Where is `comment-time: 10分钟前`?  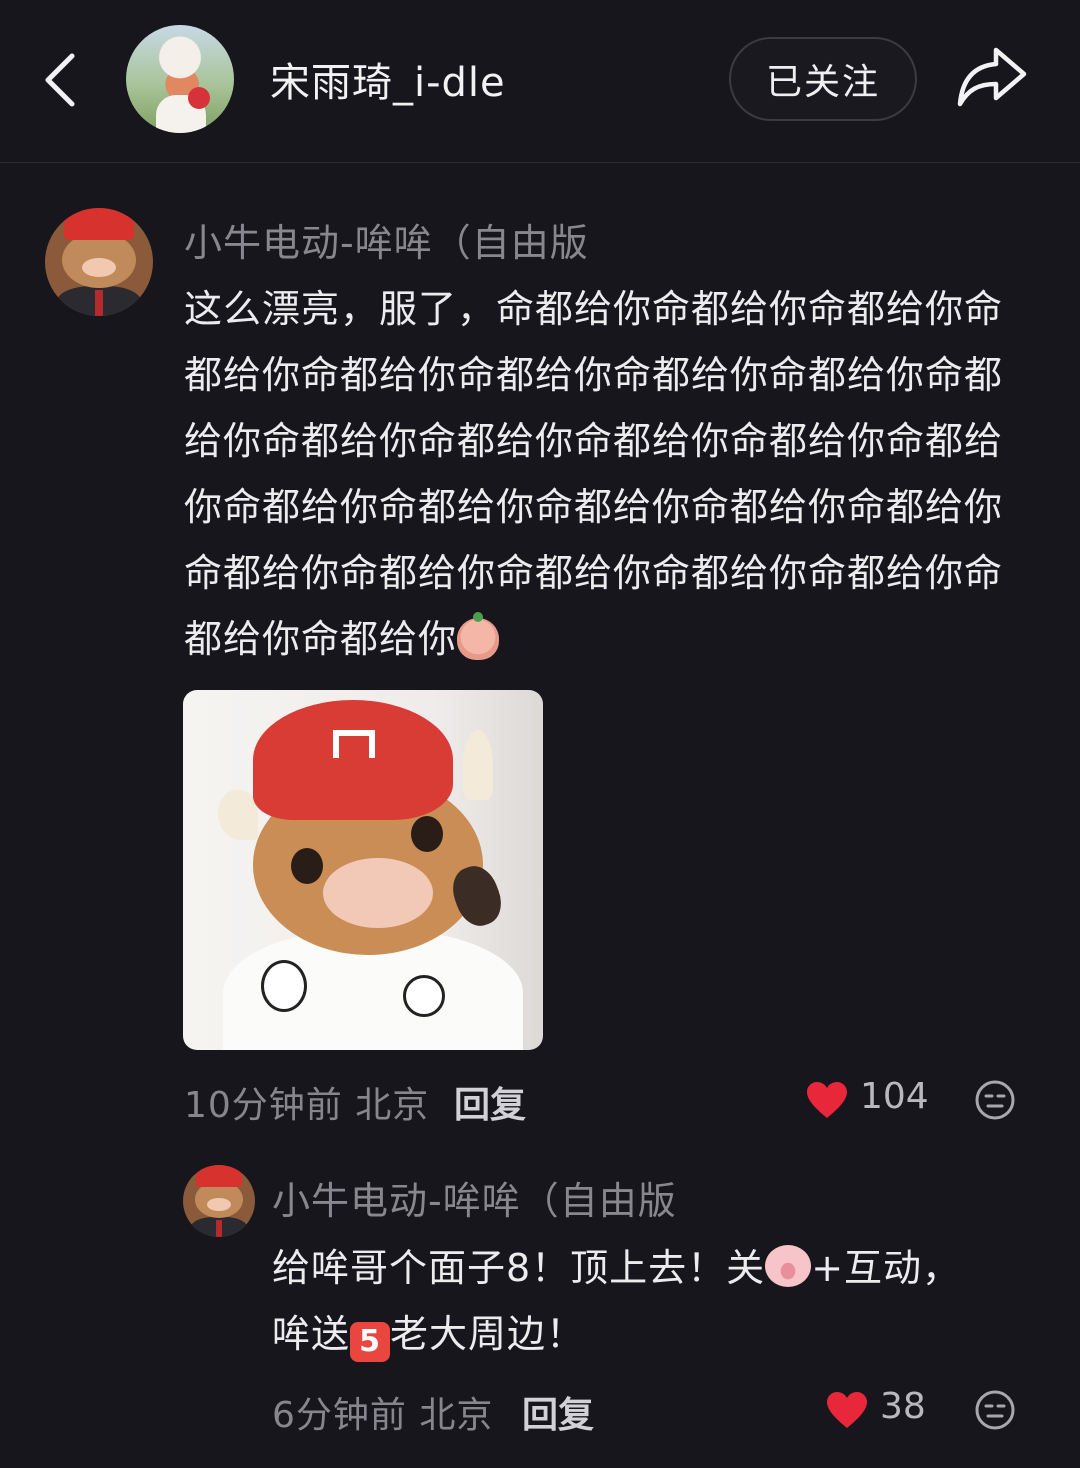 comment-time: 10分钟前 is located at coordinates (263, 1105).